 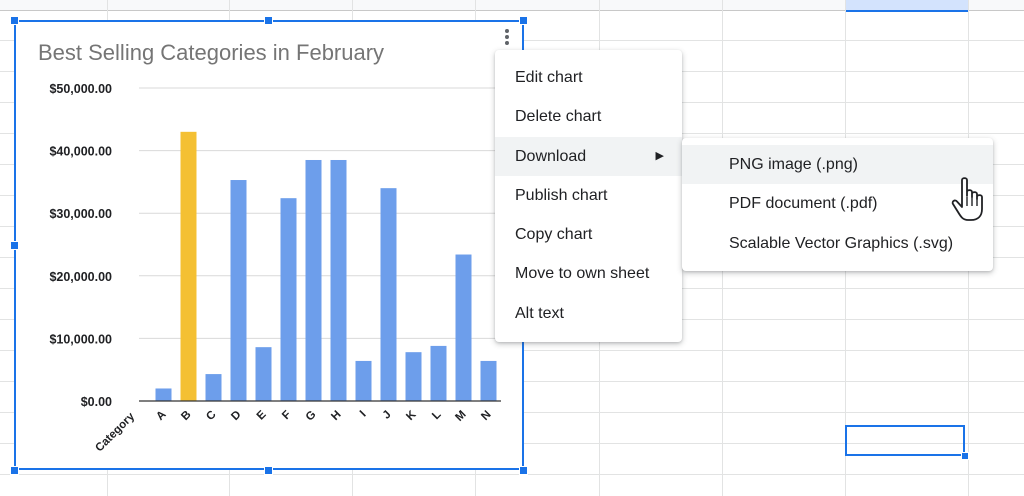 What do you see at coordinates (211, 52) in the screenshot?
I see `chart-title: Best Selling Categories in February` at bounding box center [211, 52].